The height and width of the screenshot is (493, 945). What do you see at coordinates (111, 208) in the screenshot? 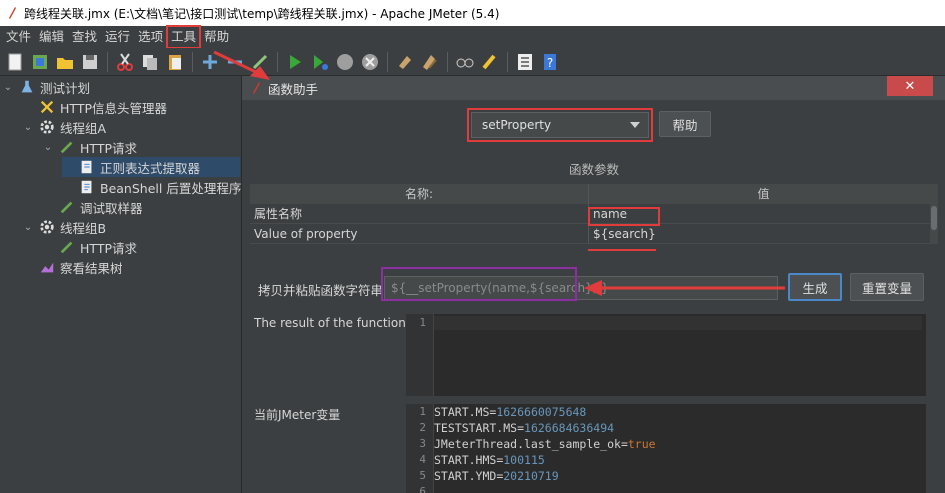
I see `tree-node-label: 调试取样器` at bounding box center [111, 208].